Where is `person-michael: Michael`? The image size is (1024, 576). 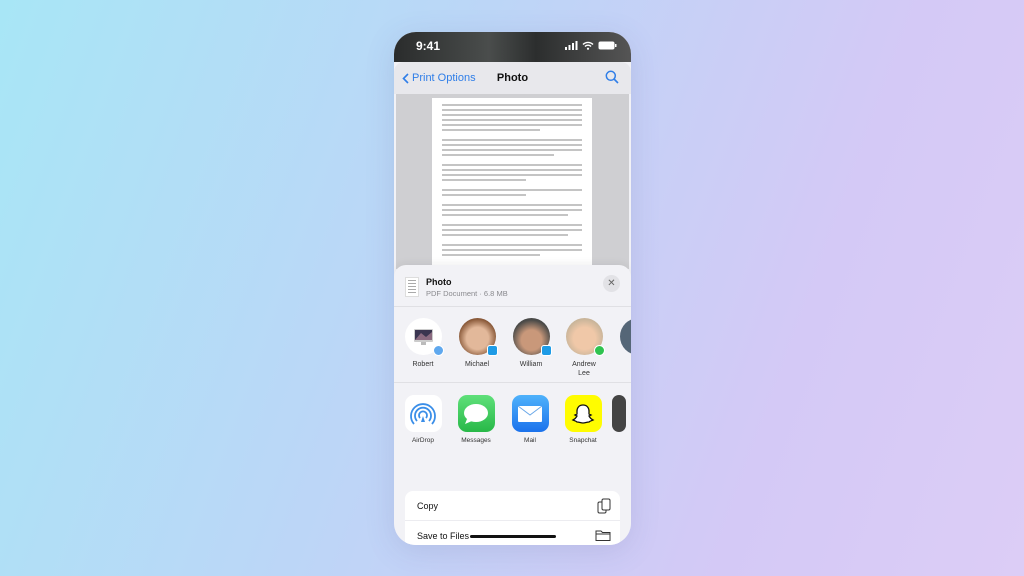 person-michael: Michael is located at coordinates (477, 343).